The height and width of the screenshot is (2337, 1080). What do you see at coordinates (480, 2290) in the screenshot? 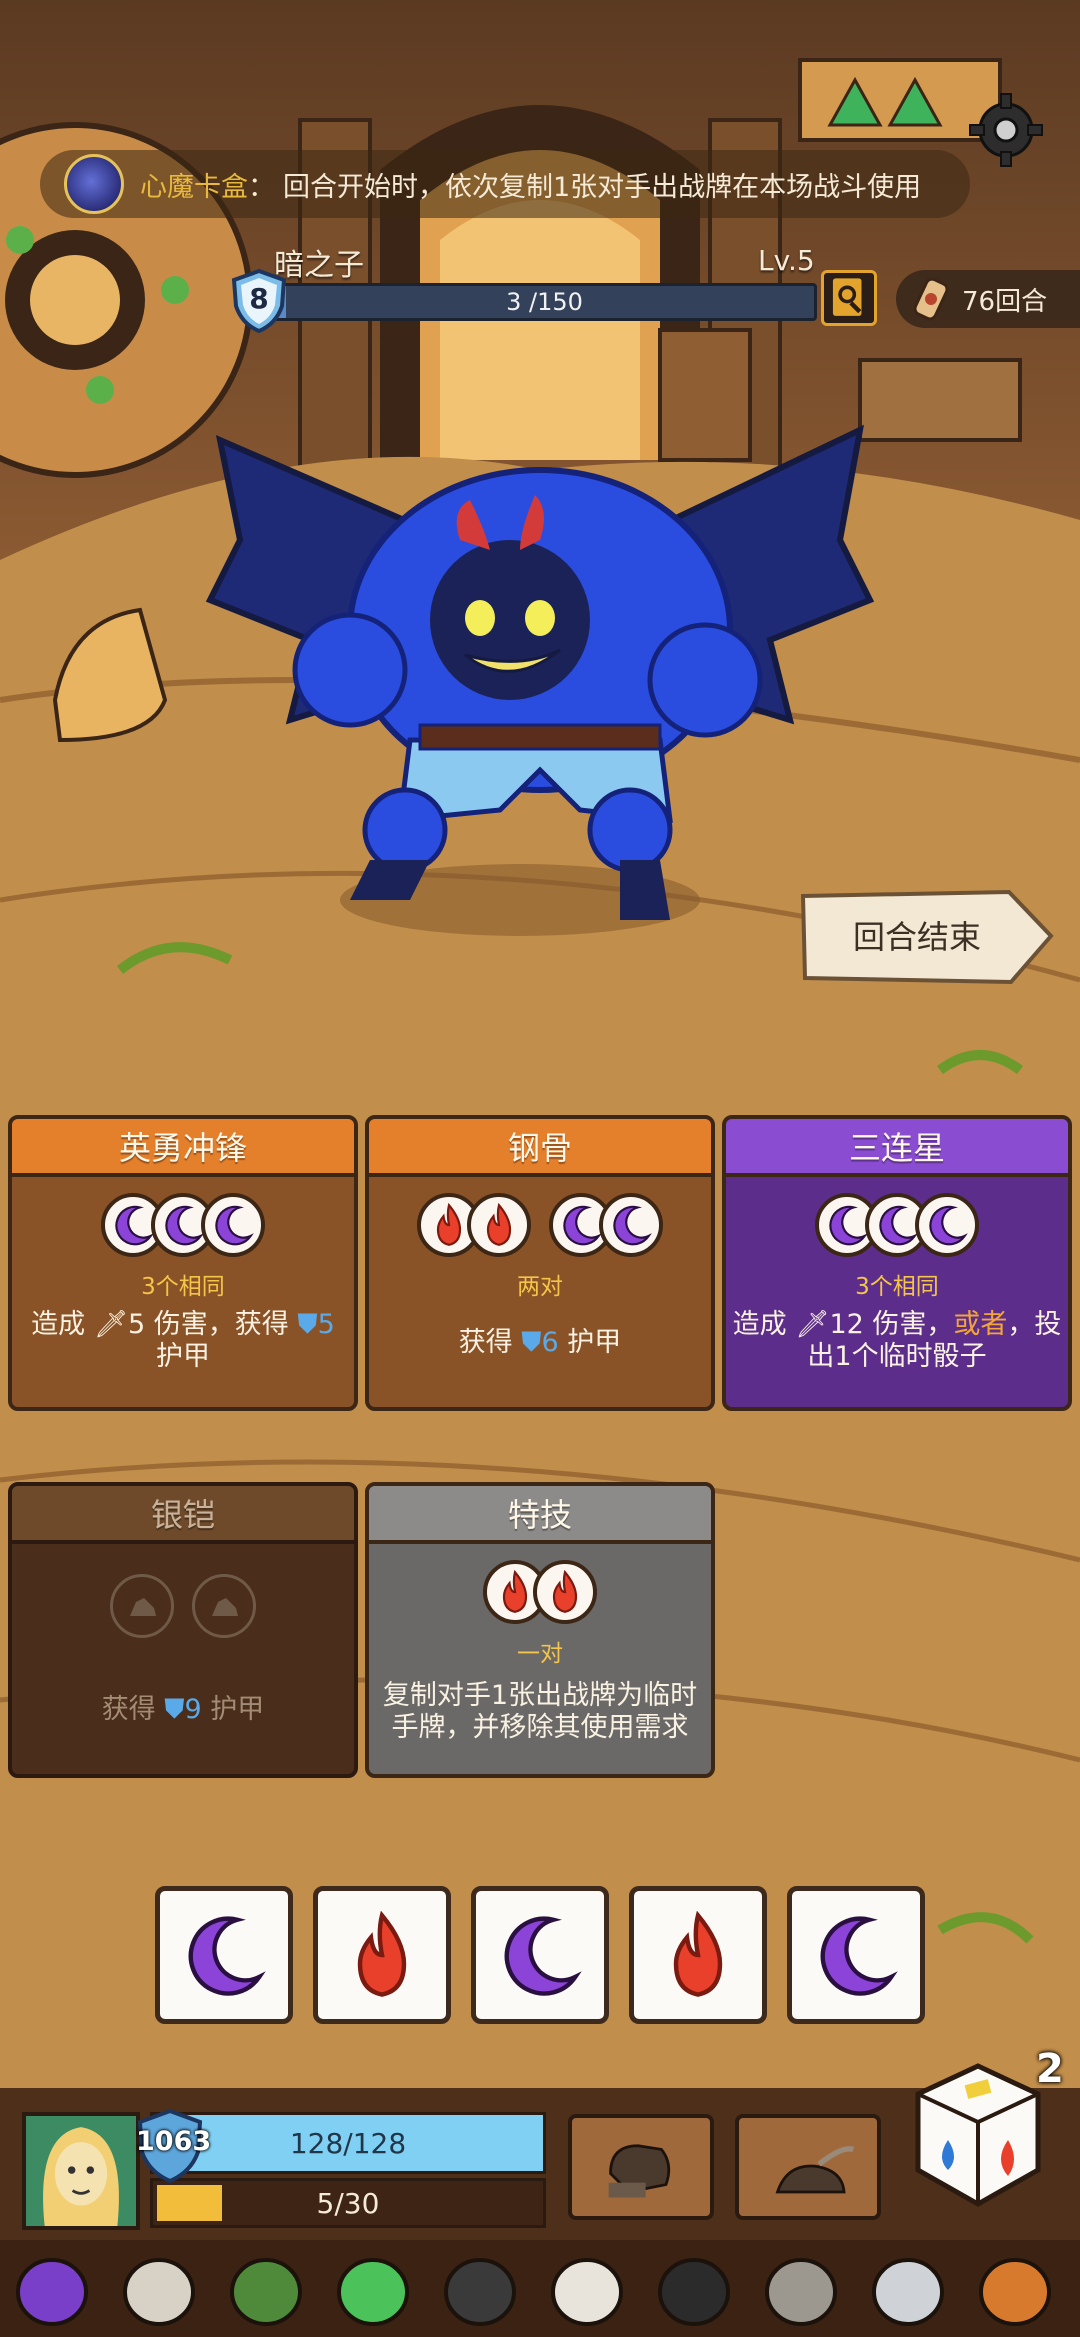
I see `iron-collar-icon` at bounding box center [480, 2290].